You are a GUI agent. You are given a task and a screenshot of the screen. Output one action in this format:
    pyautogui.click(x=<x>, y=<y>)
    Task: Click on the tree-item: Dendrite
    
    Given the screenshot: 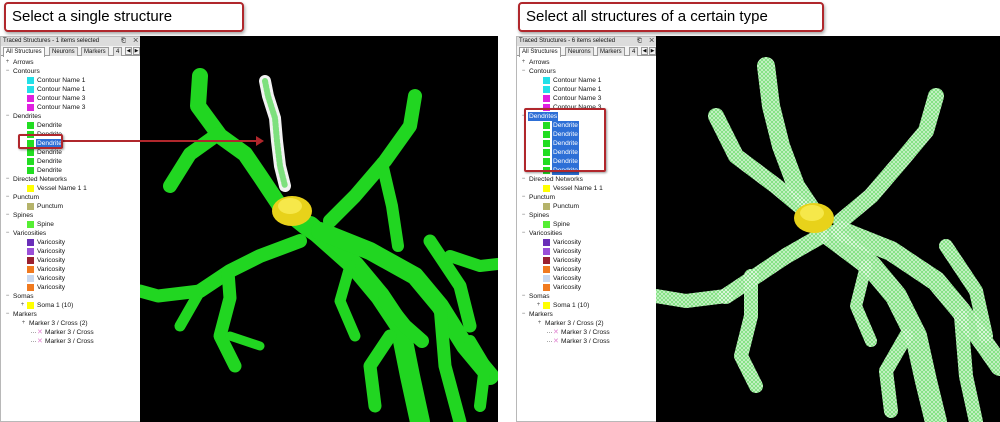 What is the action you would take?
    pyautogui.click(x=72, y=170)
    